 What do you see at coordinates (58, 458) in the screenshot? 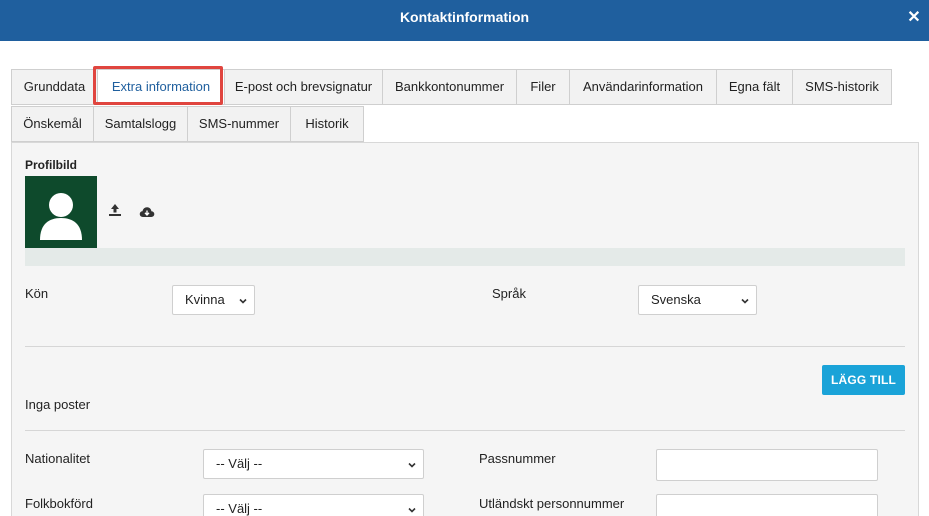
I see `nationality-label: Nationalitet` at bounding box center [58, 458].